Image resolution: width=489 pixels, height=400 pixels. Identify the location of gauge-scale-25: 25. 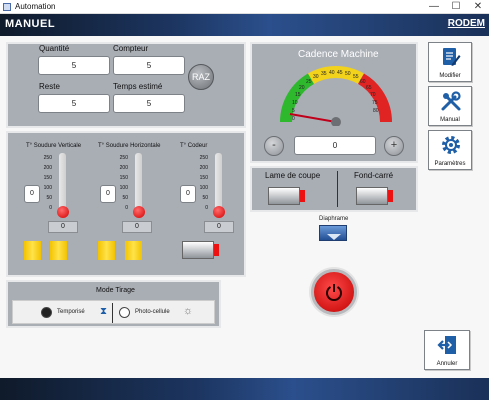
(309, 82).